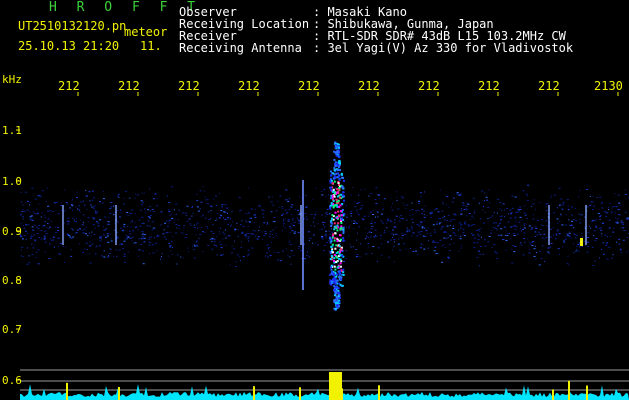  I want to click on streak, so click(301, 225).